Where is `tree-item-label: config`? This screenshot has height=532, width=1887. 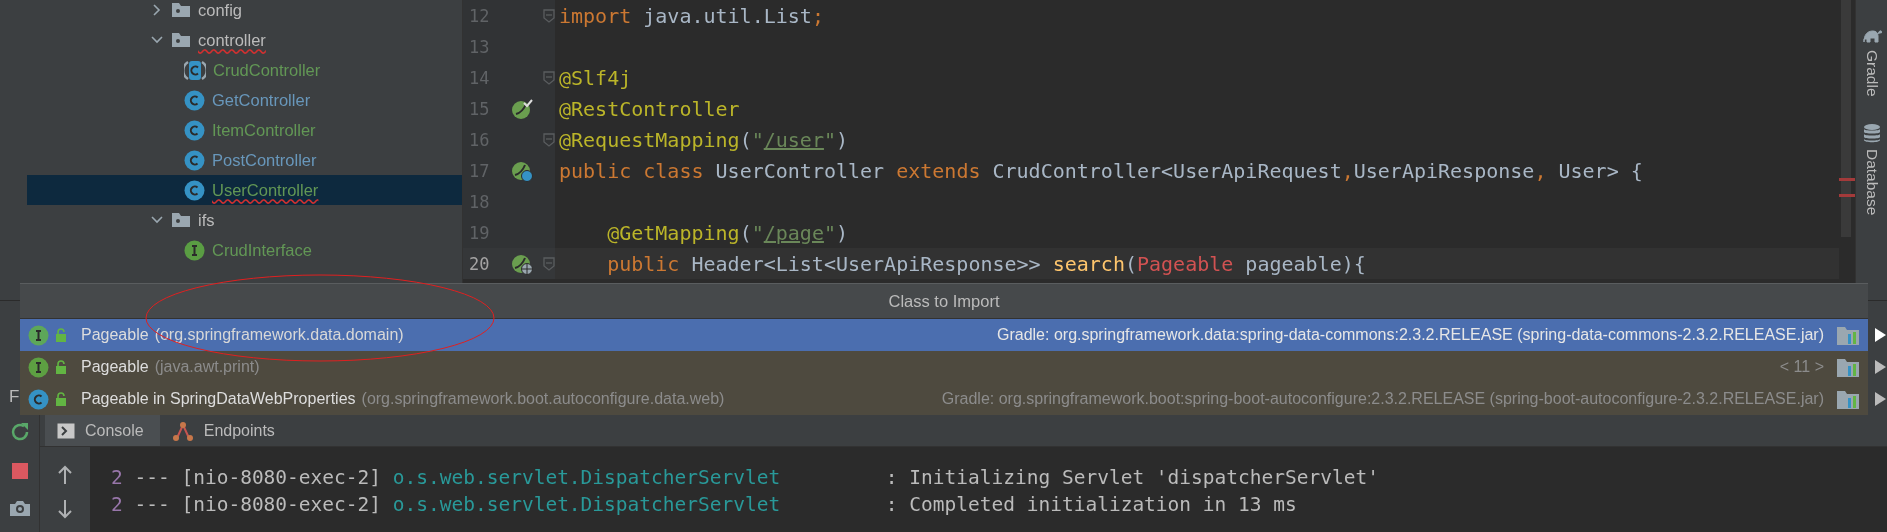
tree-item-label: config is located at coordinates (220, 10).